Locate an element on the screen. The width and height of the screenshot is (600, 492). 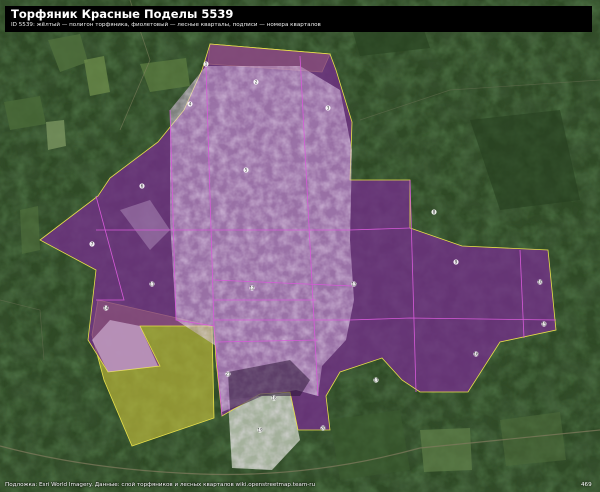
quarter-number: 18 is located at coordinates (274, 398).